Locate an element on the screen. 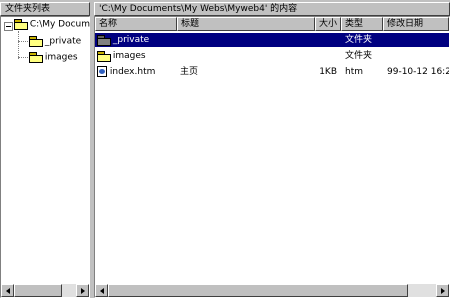 This screenshot has width=450, height=298. open-folder-icon is located at coordinates (21, 24).